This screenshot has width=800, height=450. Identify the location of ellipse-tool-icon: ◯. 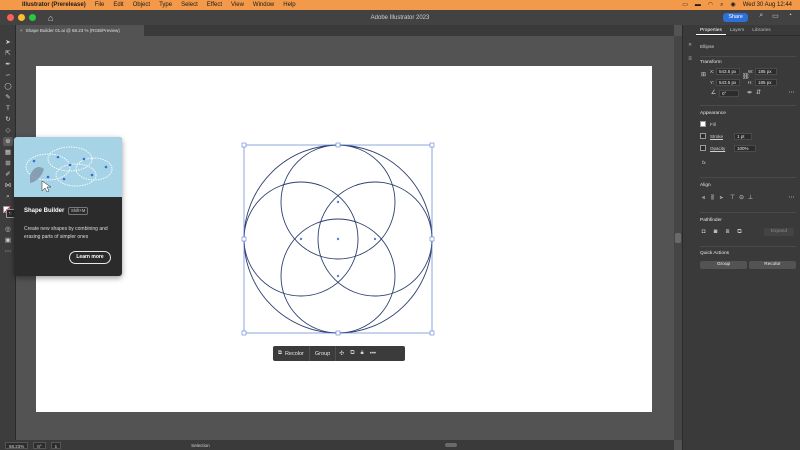
(8, 86).